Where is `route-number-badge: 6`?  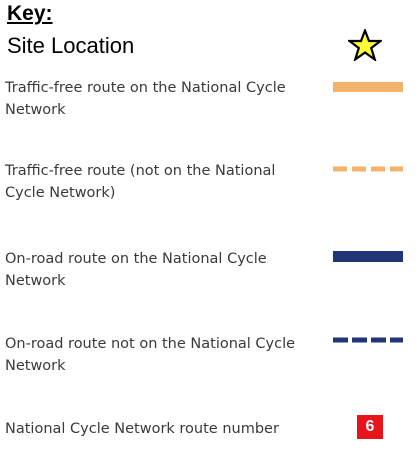
route-number-badge: 6 is located at coordinates (370, 427).